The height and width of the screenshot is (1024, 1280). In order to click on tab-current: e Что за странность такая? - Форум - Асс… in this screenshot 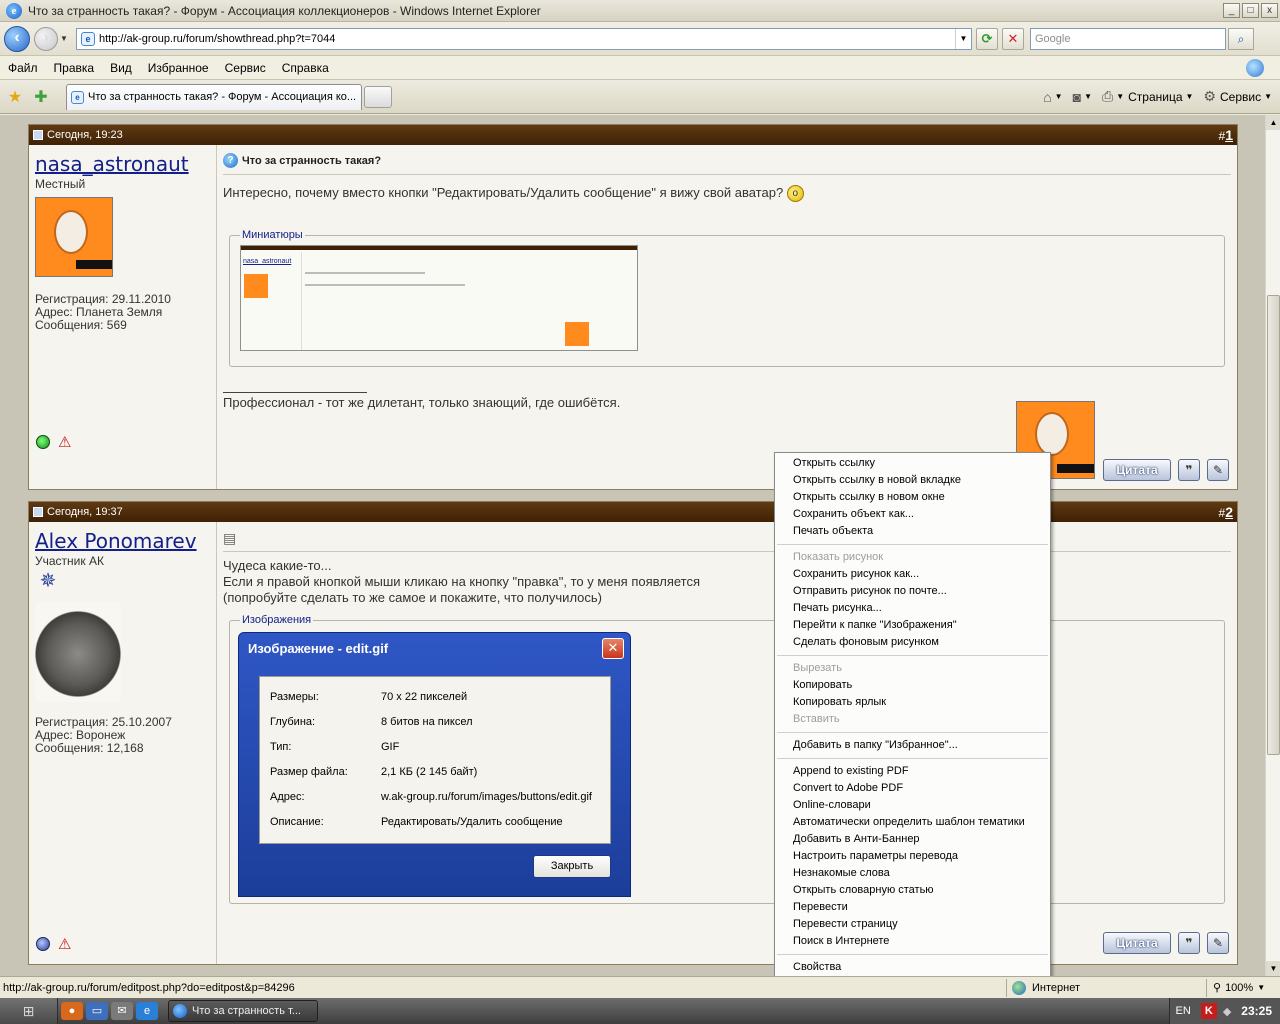, I will do `click(214, 96)`.